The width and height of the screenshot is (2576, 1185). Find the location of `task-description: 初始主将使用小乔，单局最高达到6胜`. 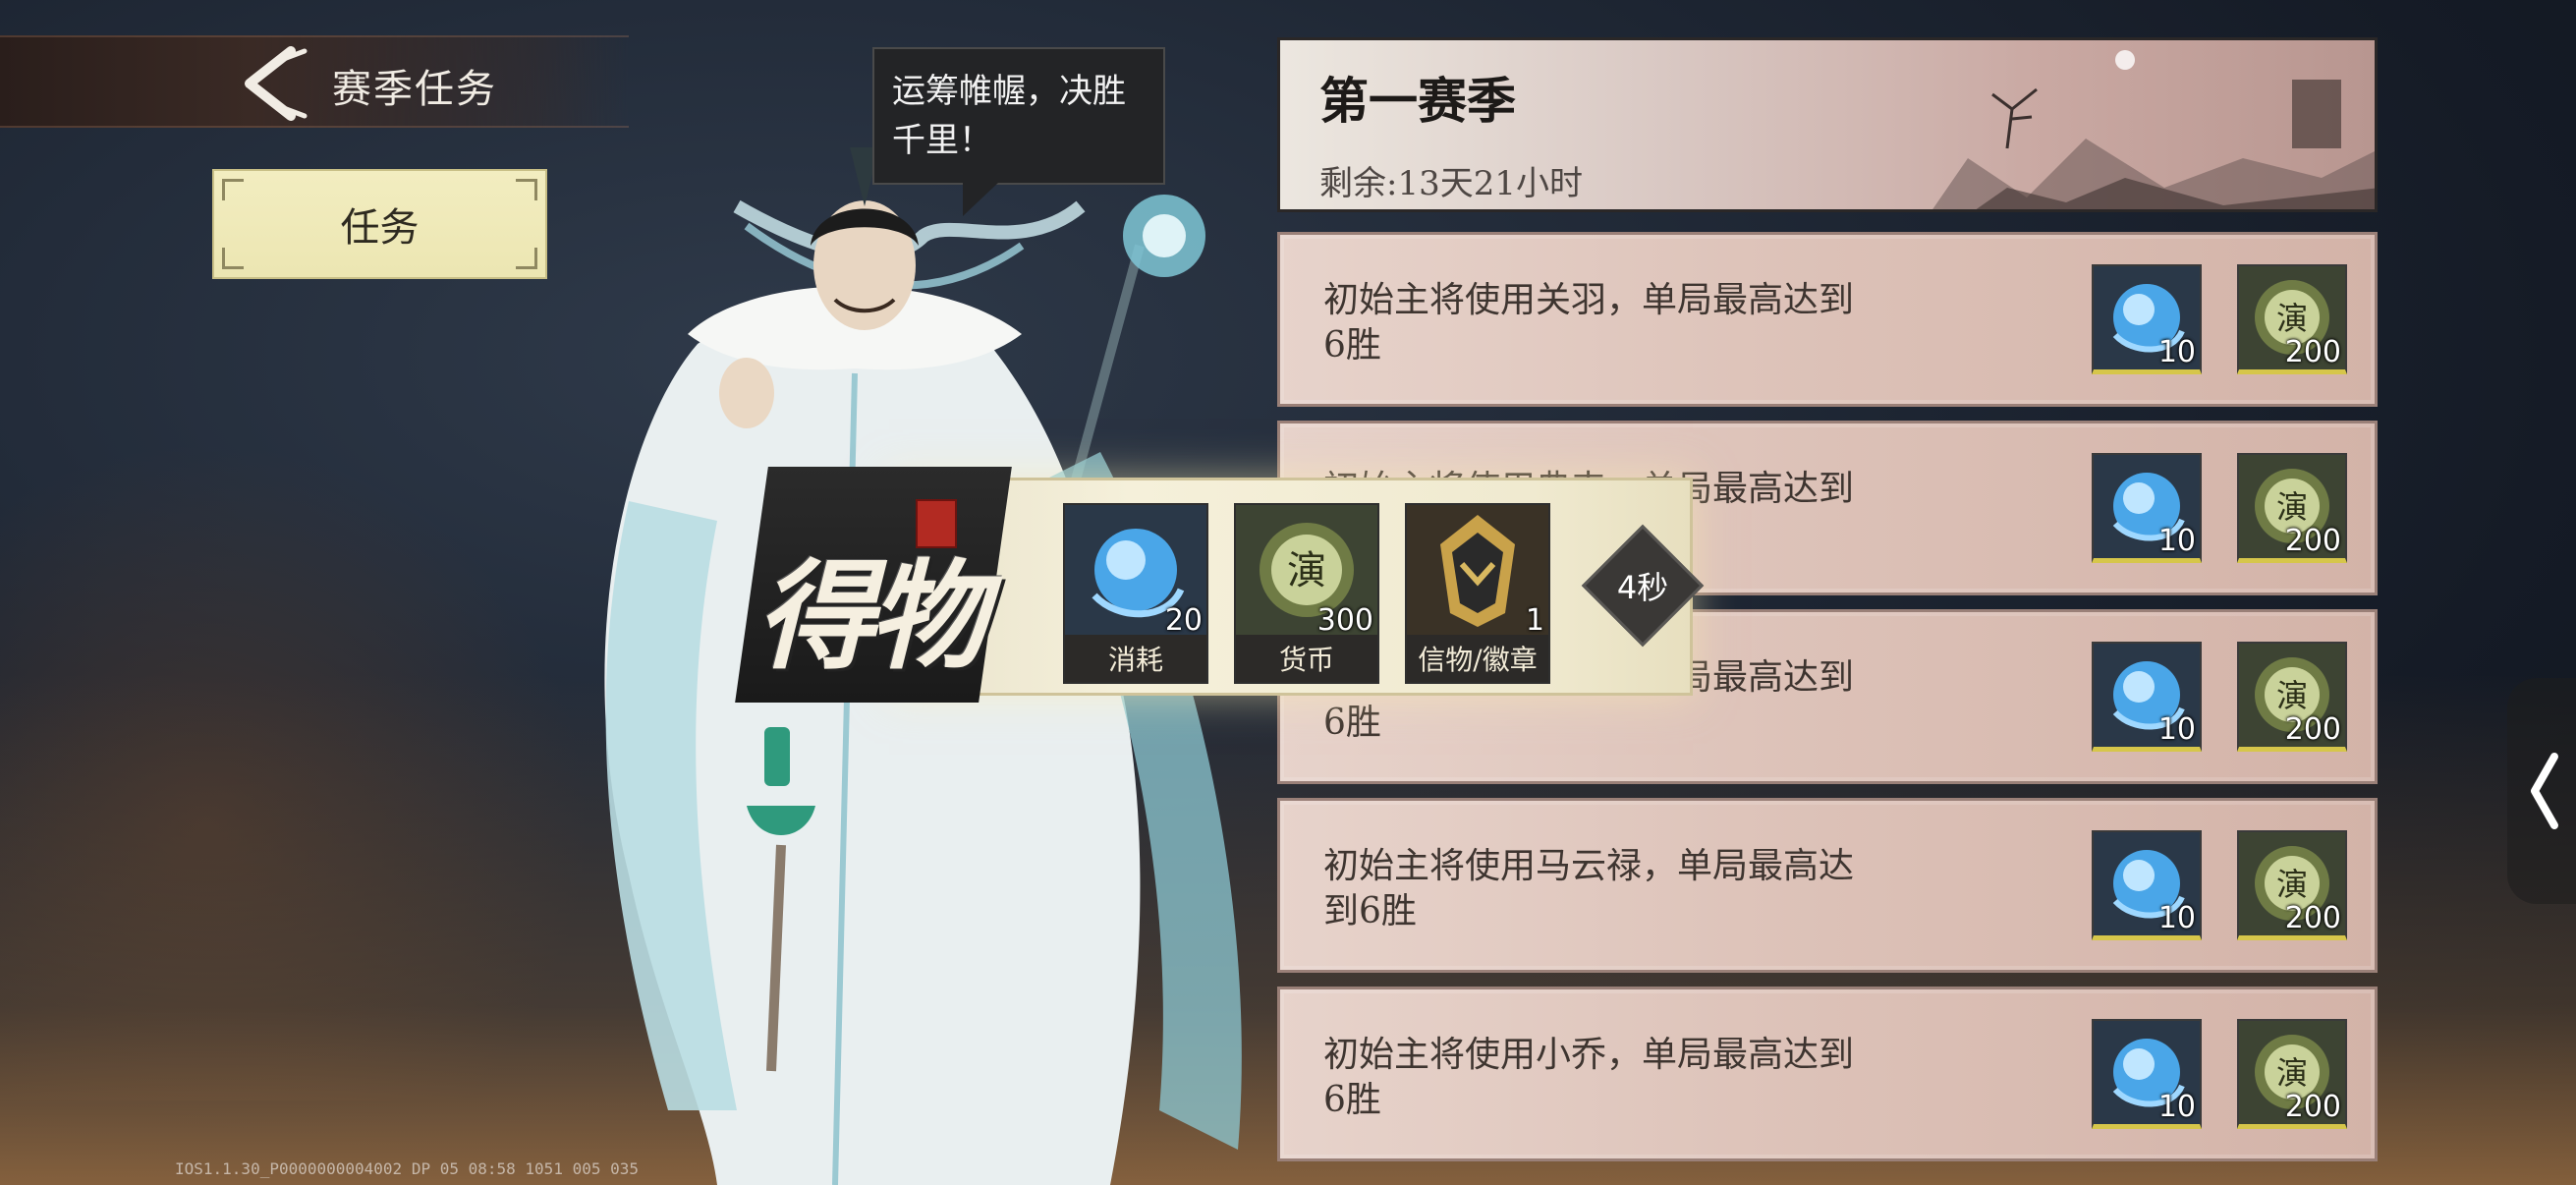

task-description: 初始主将使用小乔，单局最高达到6胜 is located at coordinates (1589, 1077).